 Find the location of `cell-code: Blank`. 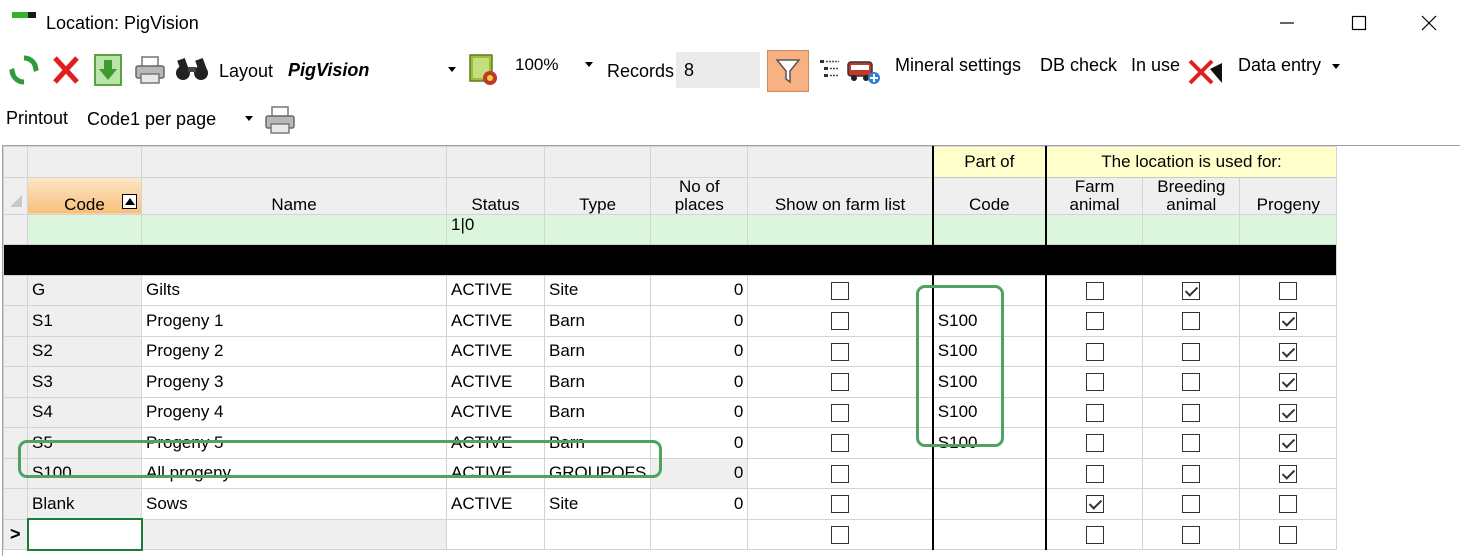

cell-code: Blank is located at coordinates (84, 504).